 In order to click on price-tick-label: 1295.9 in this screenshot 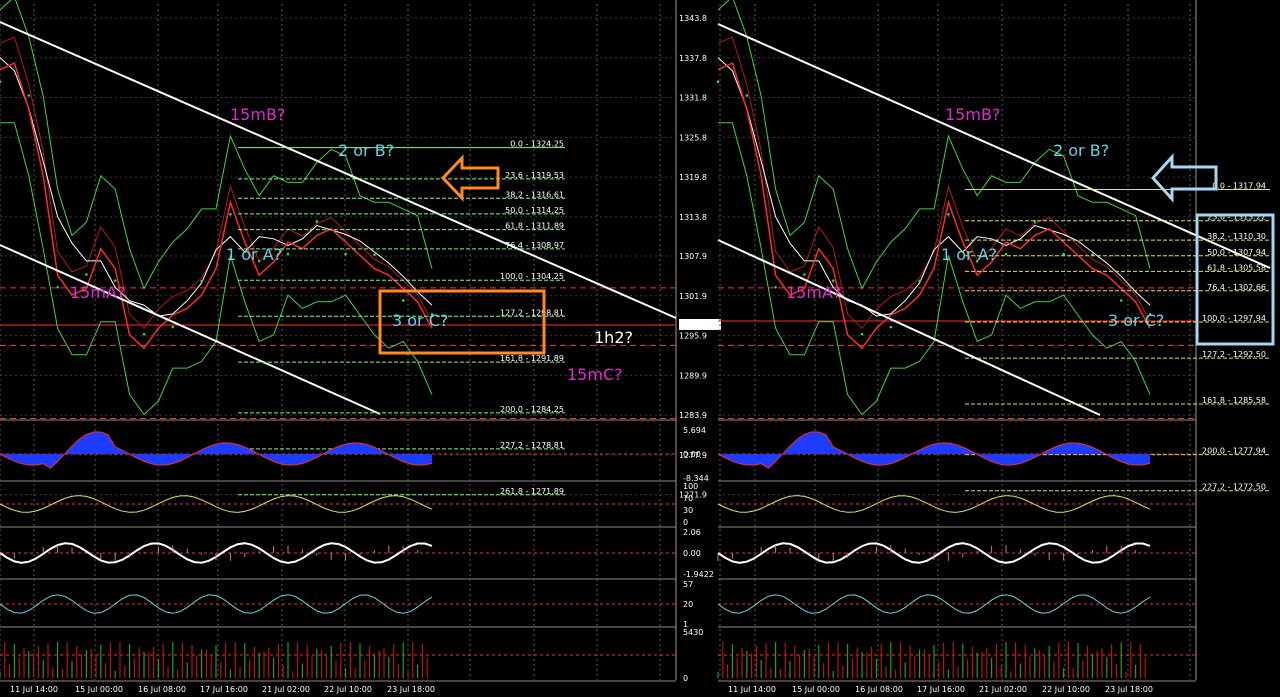, I will do `click(693, 336)`.